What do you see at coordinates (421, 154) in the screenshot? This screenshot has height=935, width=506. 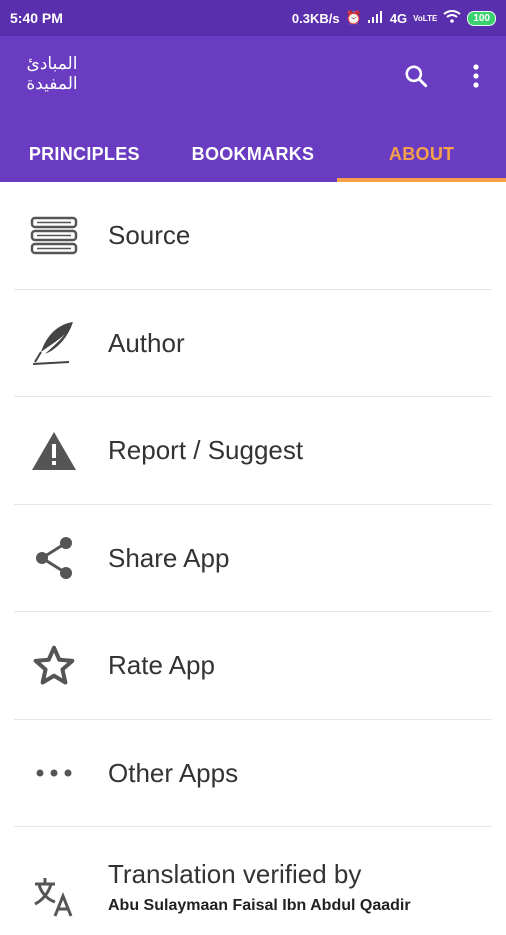 I see `tab-about: ABOUT` at bounding box center [421, 154].